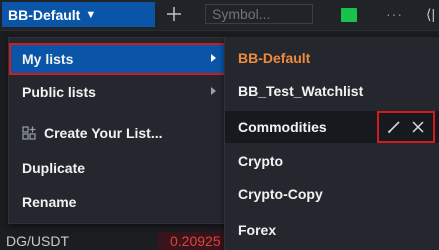 Image resolution: width=439 pixels, height=250 pixels. I want to click on plus-icon, so click(174, 14).